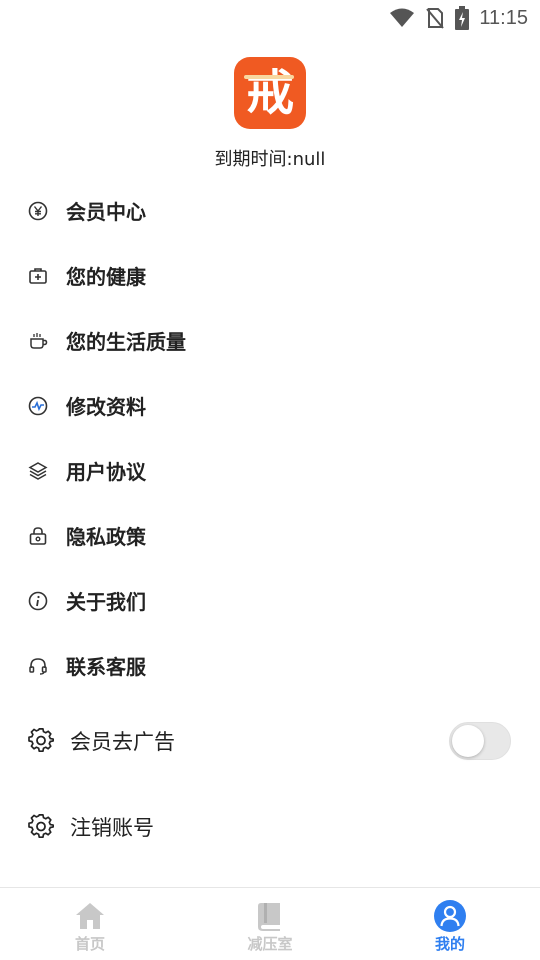 The height and width of the screenshot is (960, 540). What do you see at coordinates (38, 601) in the screenshot?
I see `info-circle-icon` at bounding box center [38, 601].